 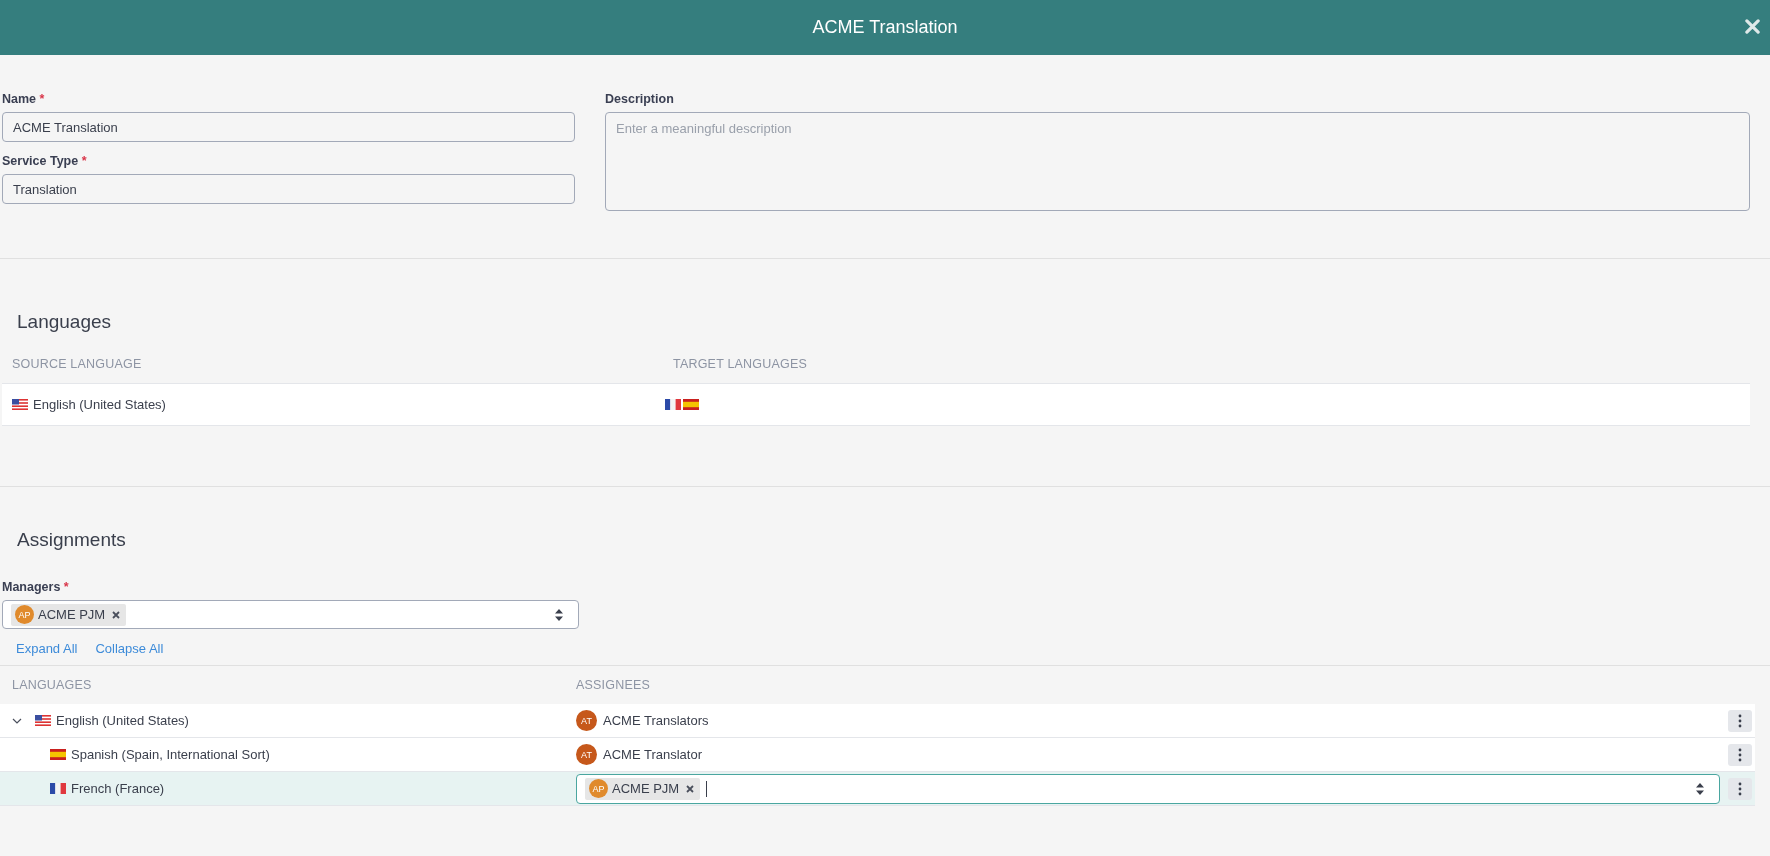 I want to click on column-header: SOURCE LANGUAGE, so click(x=77, y=364).